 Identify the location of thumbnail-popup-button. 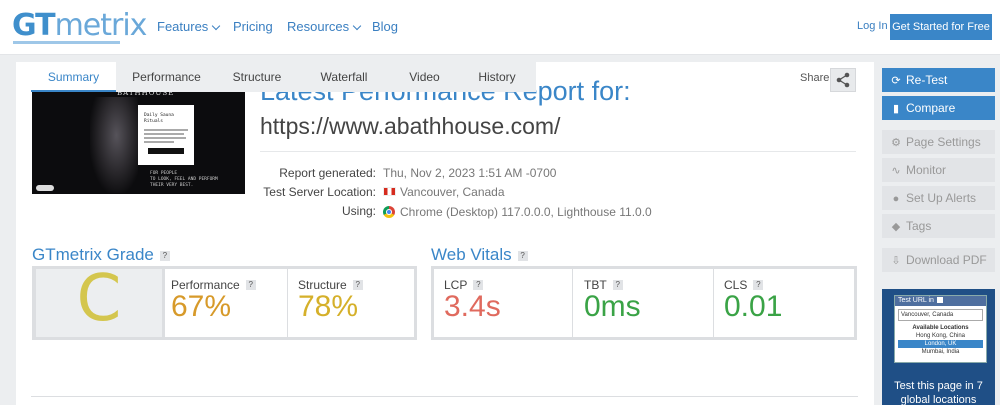
(166, 151).